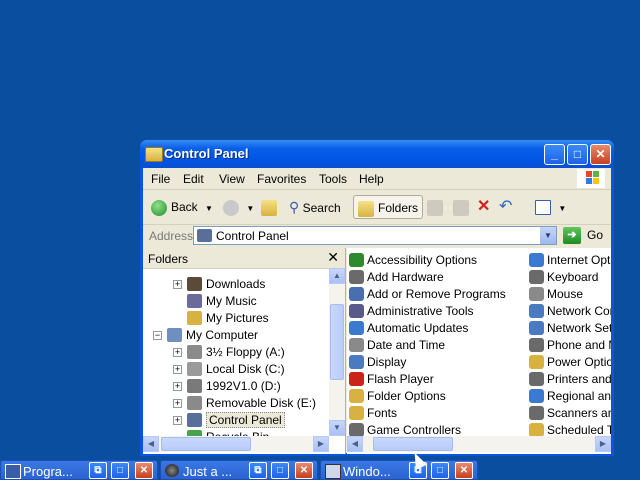  Describe the element at coordinates (280, 470) in the screenshot. I see `task-media-maximize-button: □` at that location.